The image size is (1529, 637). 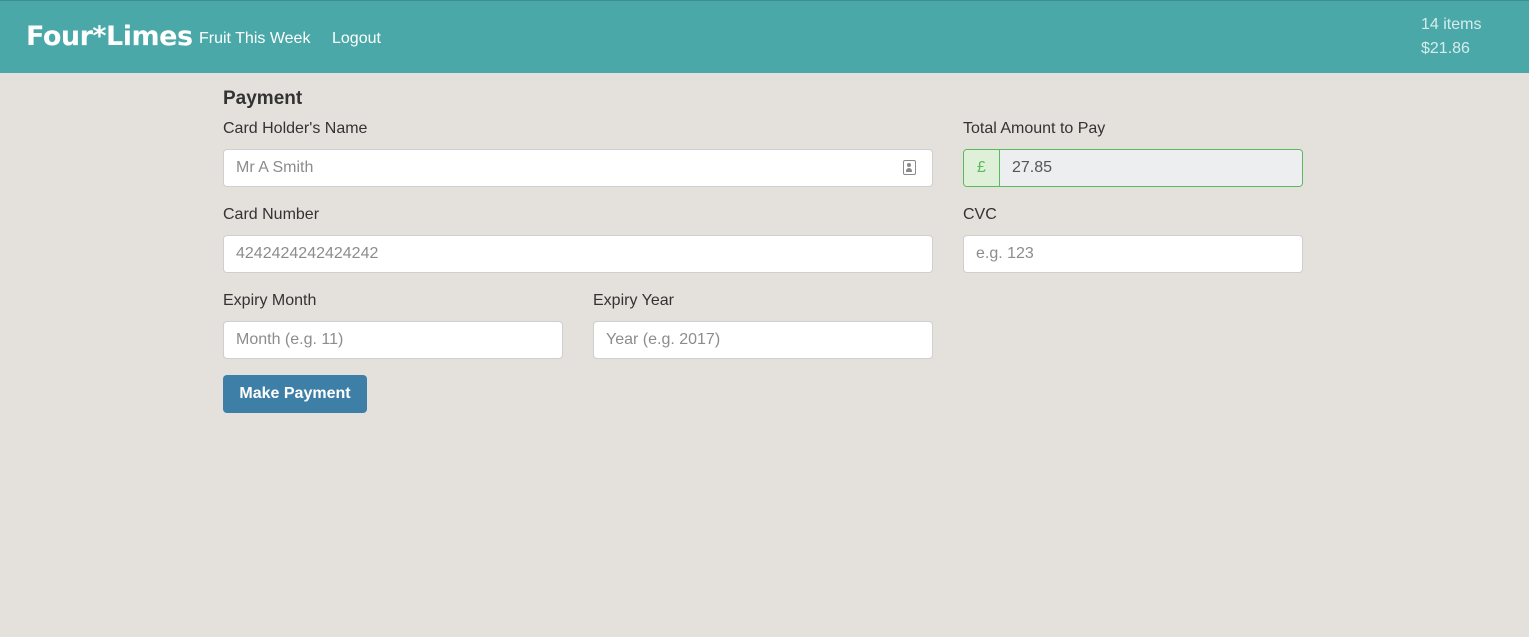 What do you see at coordinates (578, 168) in the screenshot?
I see `card-holder-input` at bounding box center [578, 168].